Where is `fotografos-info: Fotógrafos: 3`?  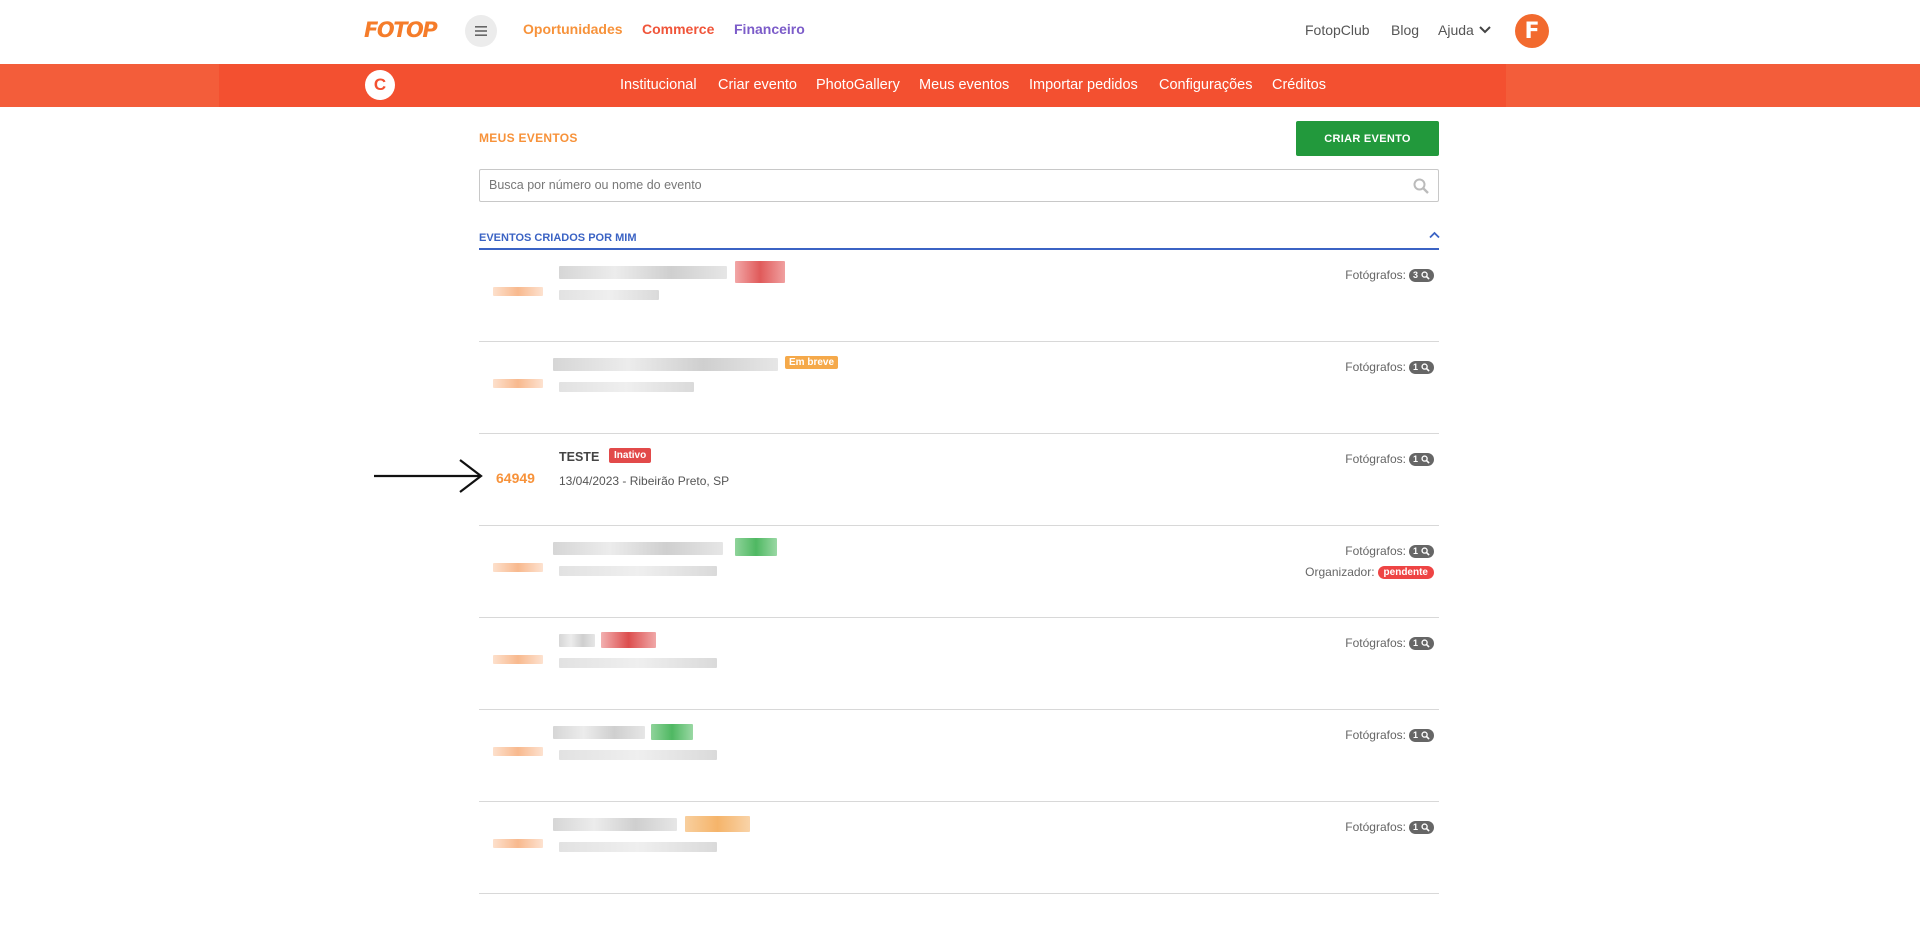 fotografos-info: Fotógrafos: 3 is located at coordinates (1389, 275).